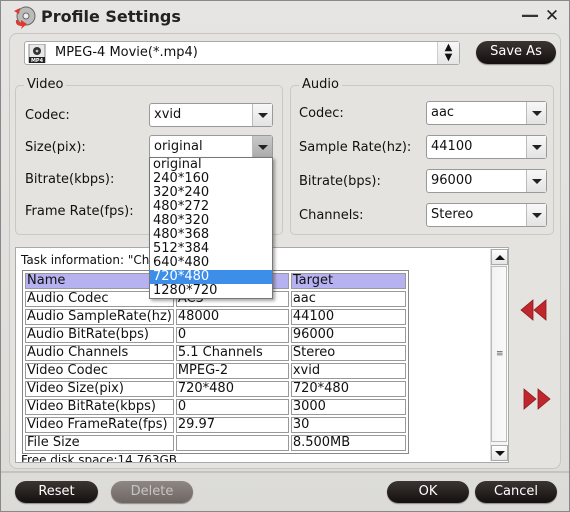 Image resolution: width=570 pixels, height=512 pixels. What do you see at coordinates (99, 458) in the screenshot?
I see `free-disk-space: Free disk space:14.763GB` at bounding box center [99, 458].